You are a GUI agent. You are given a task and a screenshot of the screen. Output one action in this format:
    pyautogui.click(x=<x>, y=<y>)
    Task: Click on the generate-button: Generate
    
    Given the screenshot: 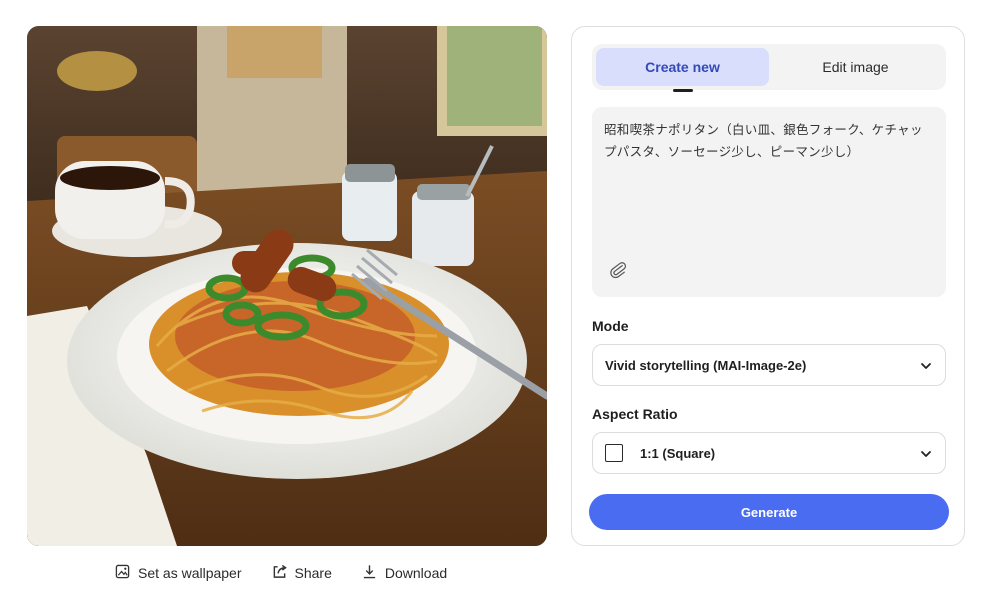 What is the action you would take?
    pyautogui.click(x=769, y=512)
    